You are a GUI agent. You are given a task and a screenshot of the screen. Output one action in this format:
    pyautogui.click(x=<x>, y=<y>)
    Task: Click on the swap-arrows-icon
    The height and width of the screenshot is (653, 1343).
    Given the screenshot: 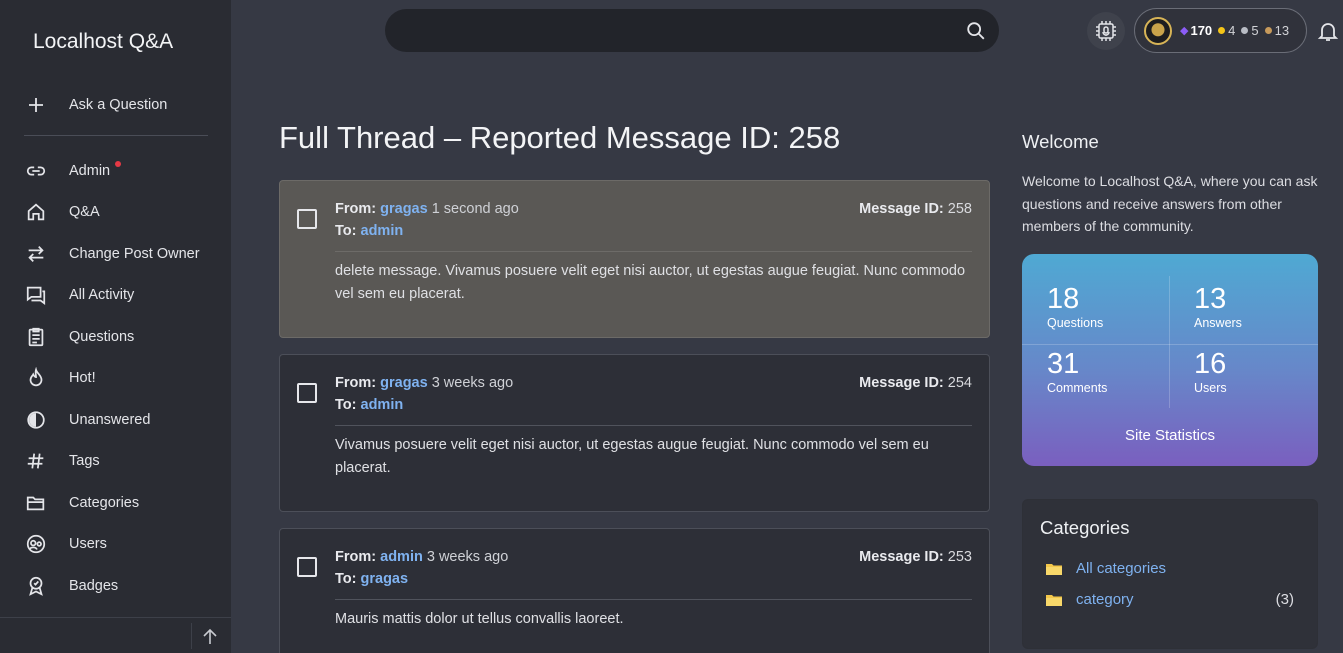 What is the action you would take?
    pyautogui.click(x=36, y=254)
    